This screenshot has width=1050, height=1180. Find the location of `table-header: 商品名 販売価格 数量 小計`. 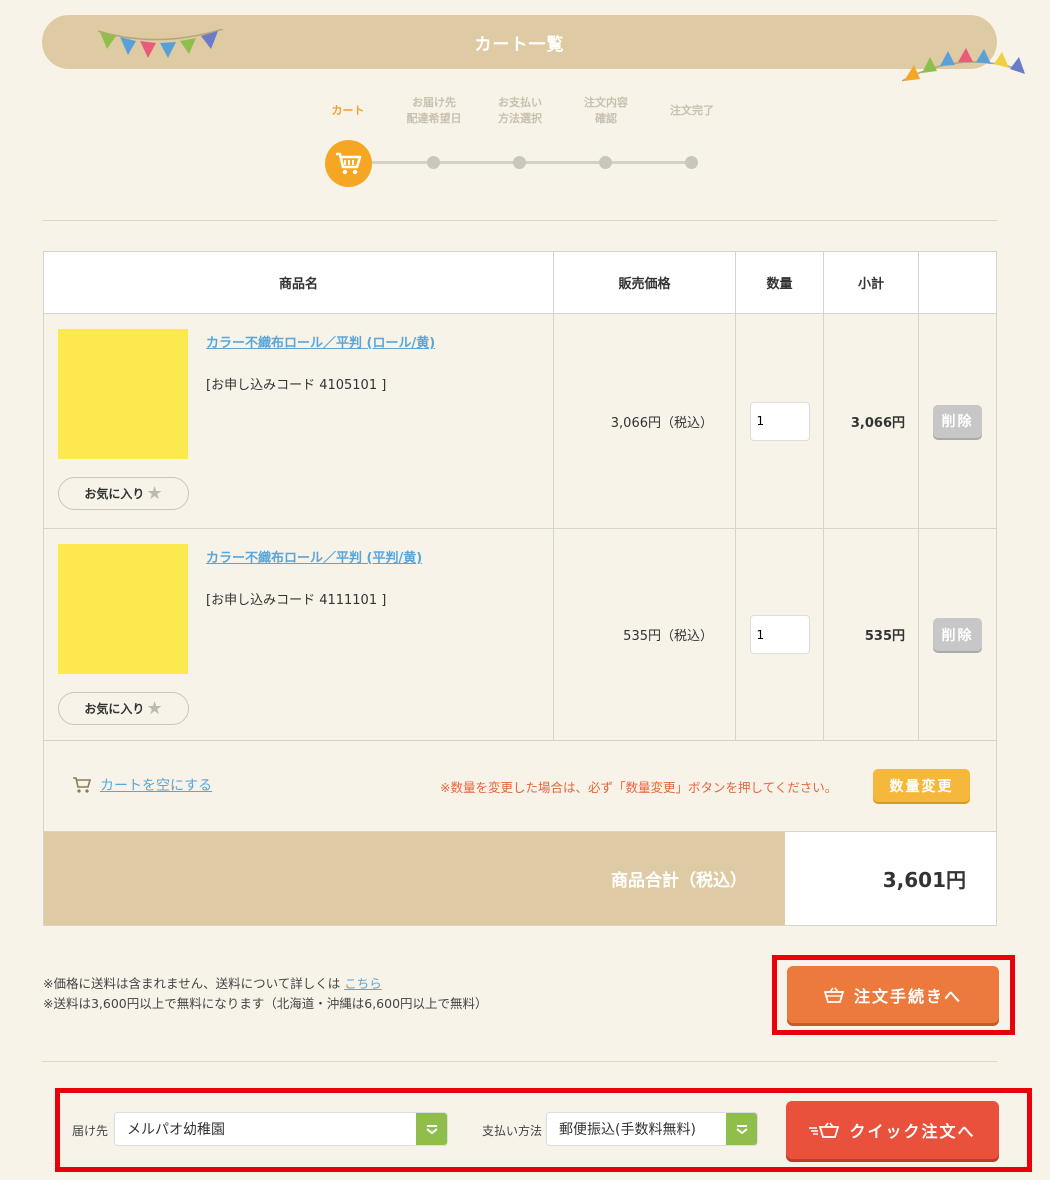

table-header: 商品名 販売価格 数量 小計 is located at coordinates (520, 283).